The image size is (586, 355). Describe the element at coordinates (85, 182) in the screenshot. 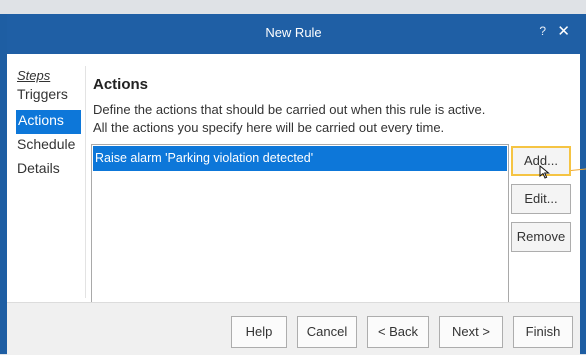

I see `sidebar-divider` at that location.